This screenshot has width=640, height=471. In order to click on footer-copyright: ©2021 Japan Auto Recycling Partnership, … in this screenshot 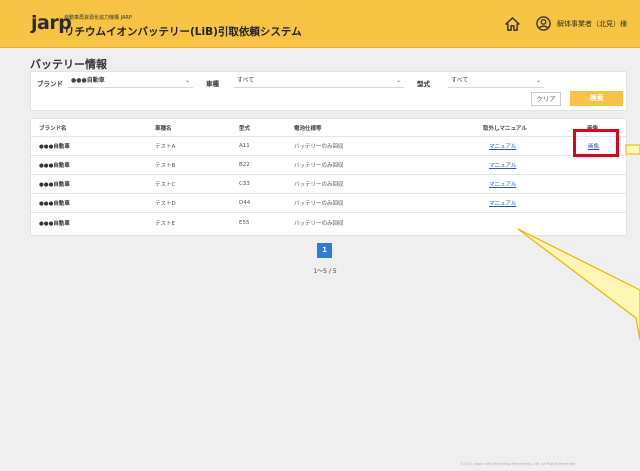, I will do `click(518, 464)`.